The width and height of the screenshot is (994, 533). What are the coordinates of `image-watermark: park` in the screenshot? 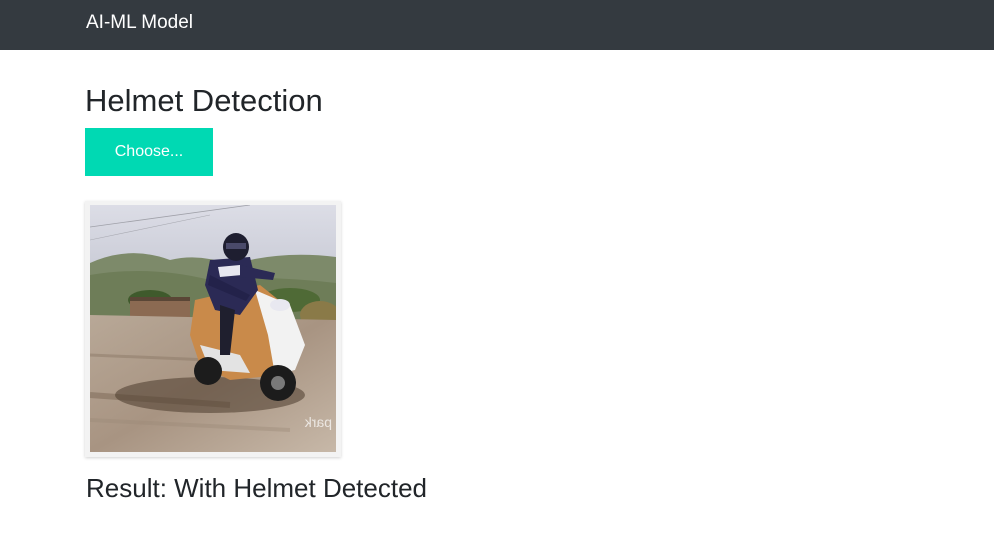 It's located at (318, 422).